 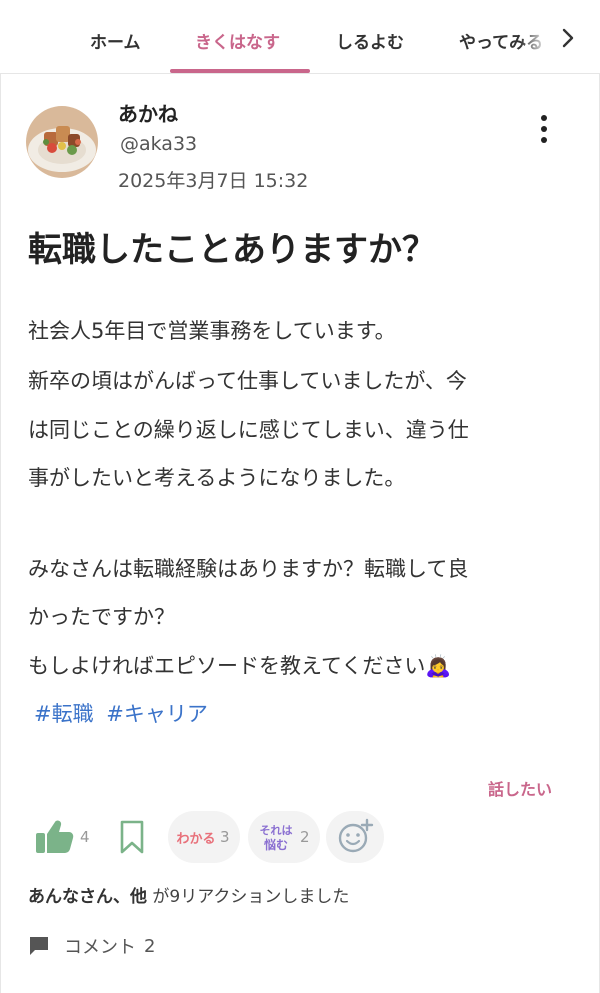 I want to click on nayamu-label-line1: それは, so click(x=276, y=830).